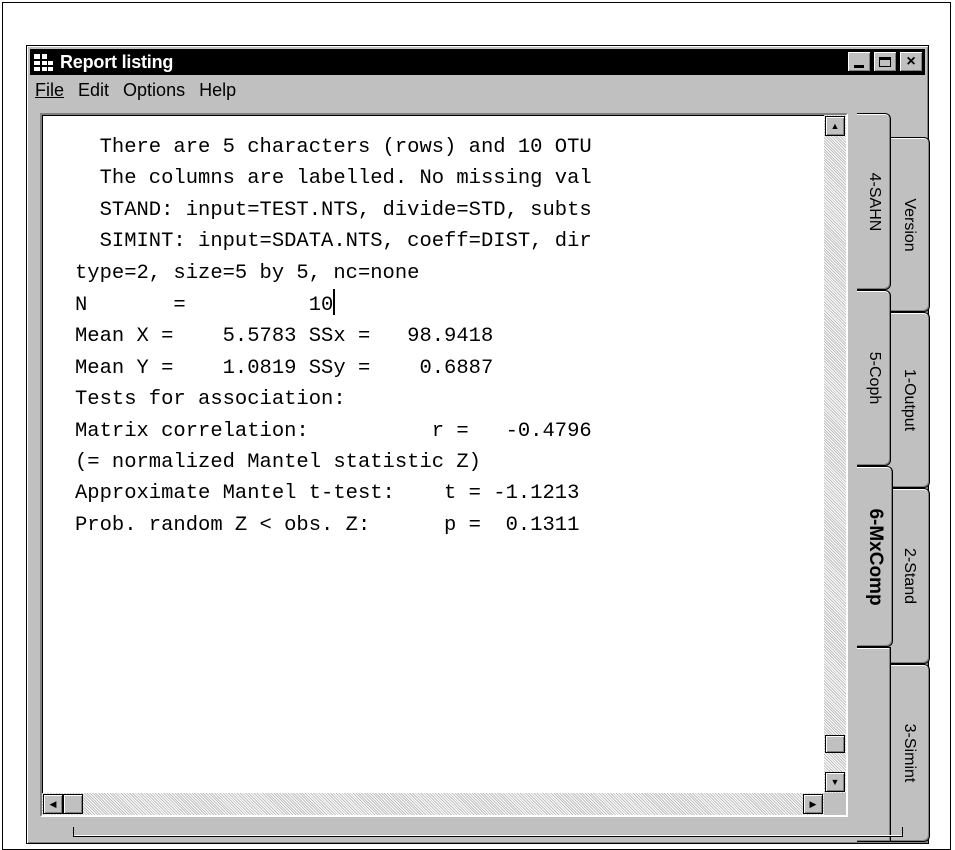 This screenshot has height=850, width=955. What do you see at coordinates (333, 179) in the screenshot?
I see `report-line: The columns are labelled. No missing val` at bounding box center [333, 179].